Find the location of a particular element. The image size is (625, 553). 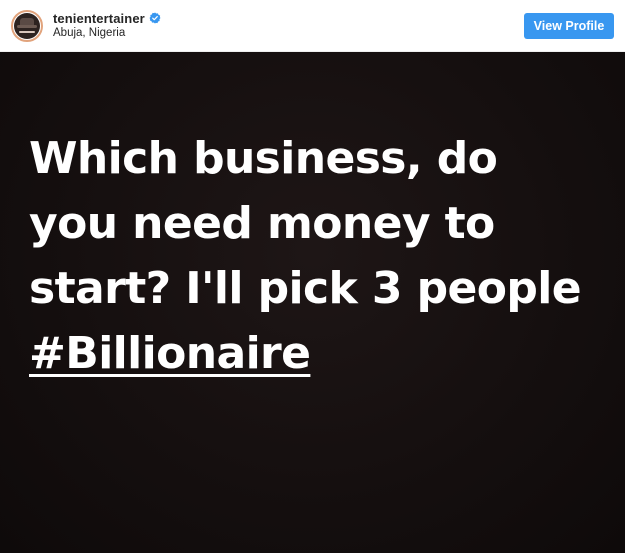

verified-badge-icon is located at coordinates (155, 18).